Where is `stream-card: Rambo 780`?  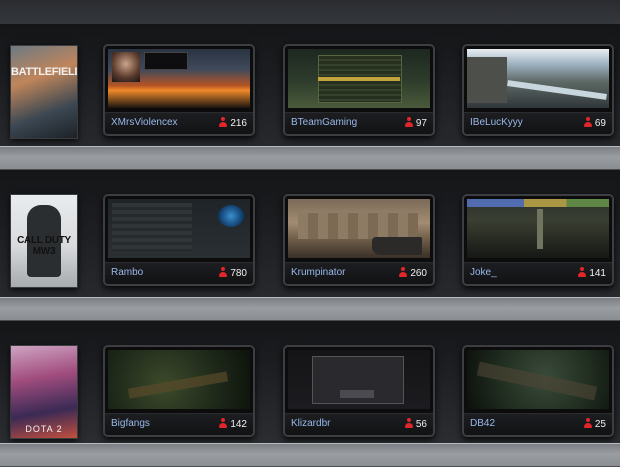
stream-card: Rambo 780 is located at coordinates (179, 240).